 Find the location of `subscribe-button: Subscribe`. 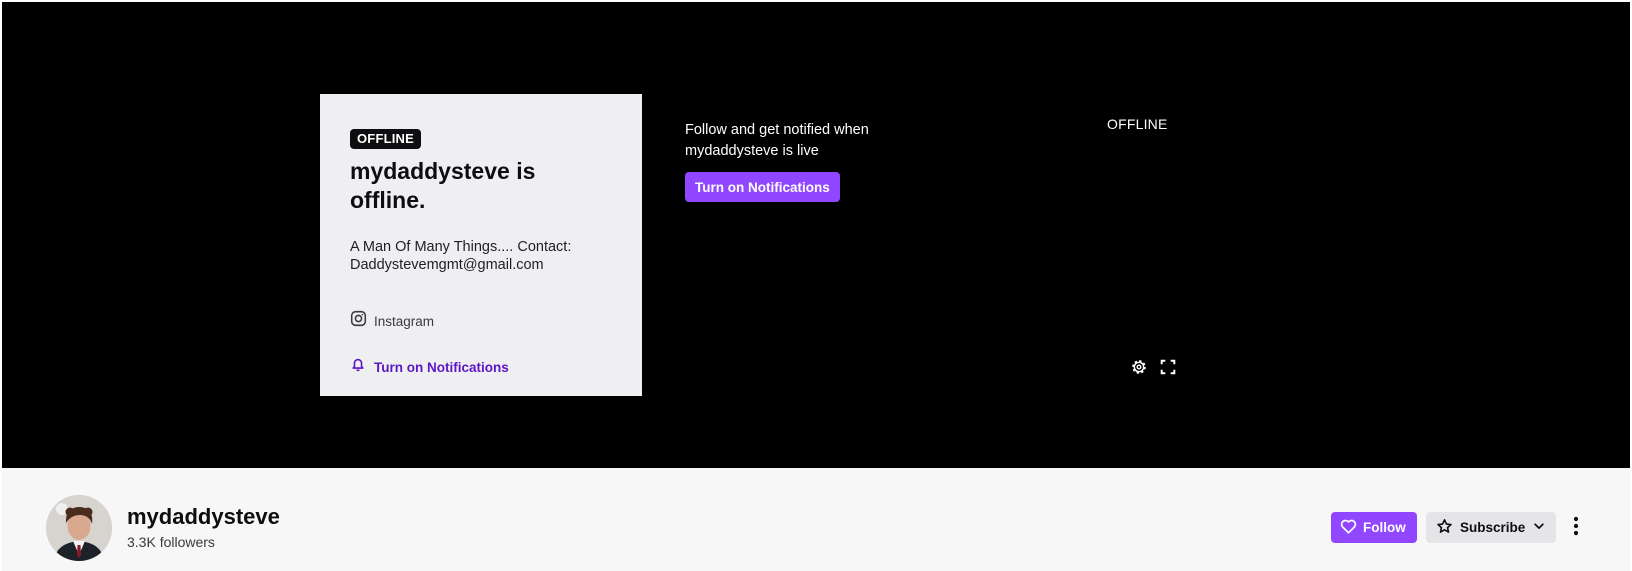

subscribe-button: Subscribe is located at coordinates (1491, 527).